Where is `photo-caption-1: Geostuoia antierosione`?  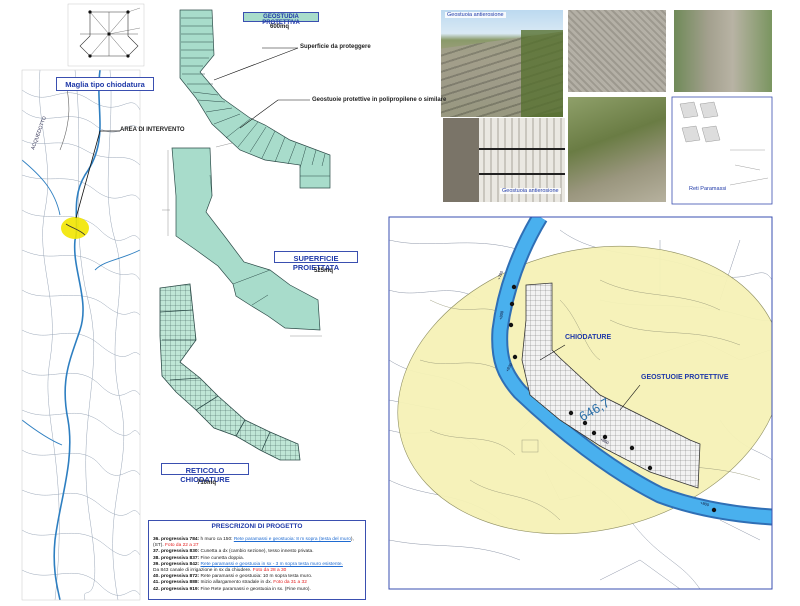
photo-caption-1: Geostuoia antierosione is located at coordinates (475, 15).